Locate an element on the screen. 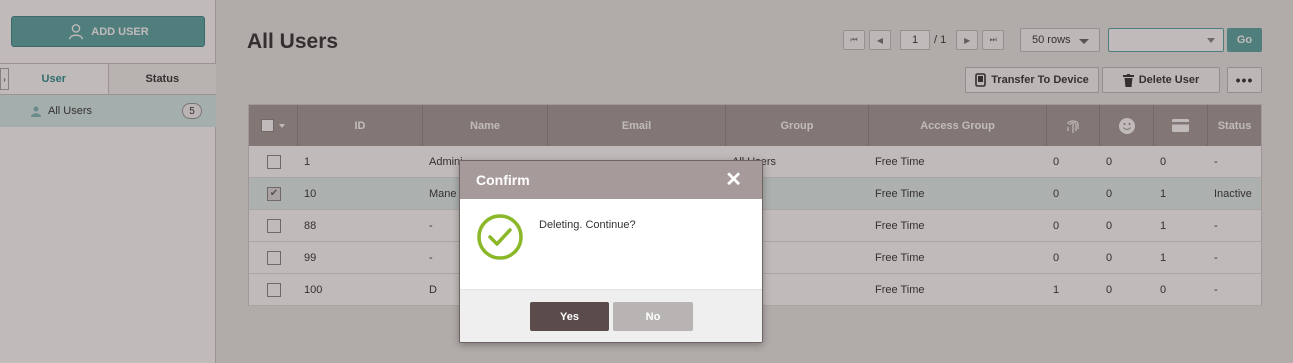 The height and width of the screenshot is (363, 1293). dialog-message: Deleting. Continue? is located at coordinates (587, 225).